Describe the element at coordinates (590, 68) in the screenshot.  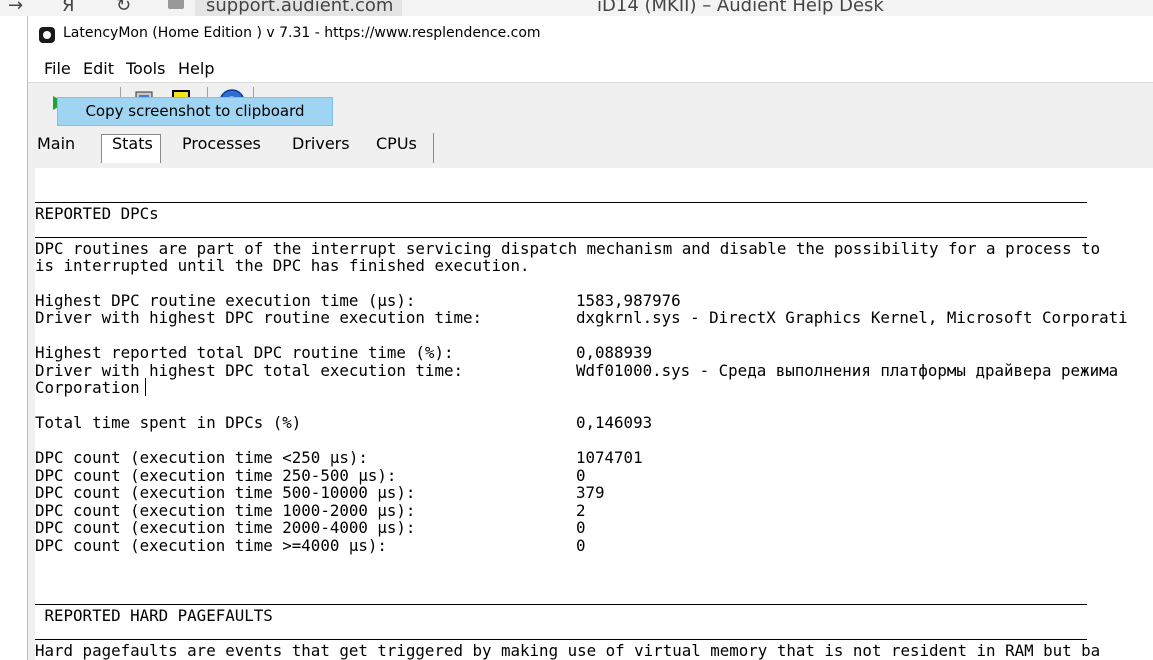
I see `menu-bar: File Edit Tools Help` at that location.